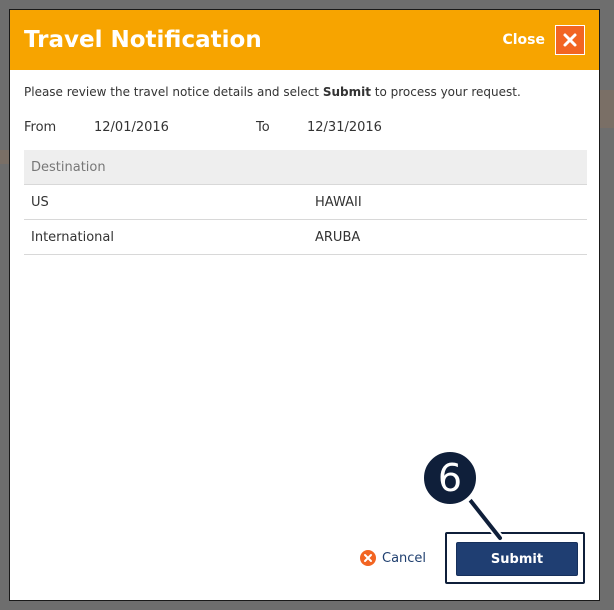 This screenshot has width=614, height=610. Describe the element at coordinates (304, 40) in the screenshot. I see `dialog-header: Travel Notification Close` at that location.